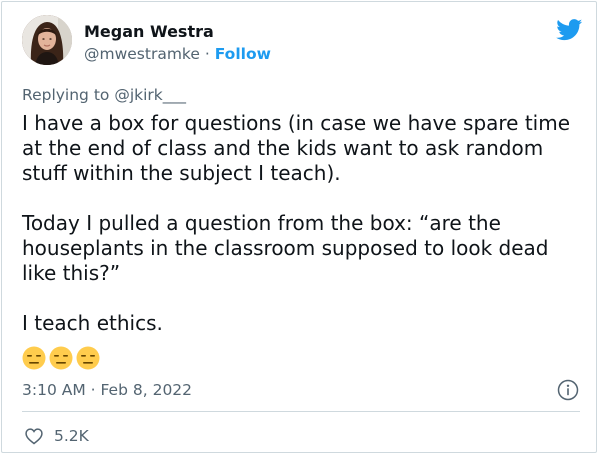 This screenshot has height=456, width=600. Describe the element at coordinates (107, 390) in the screenshot. I see `tweet-timestamp: 3:10 AM · Feb 8, 2022` at that location.